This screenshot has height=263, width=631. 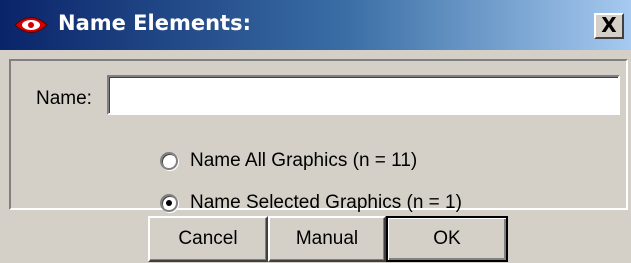 I want to click on radio-name-selected-label: Name Selected Graphics (n = 1), so click(x=326, y=202).